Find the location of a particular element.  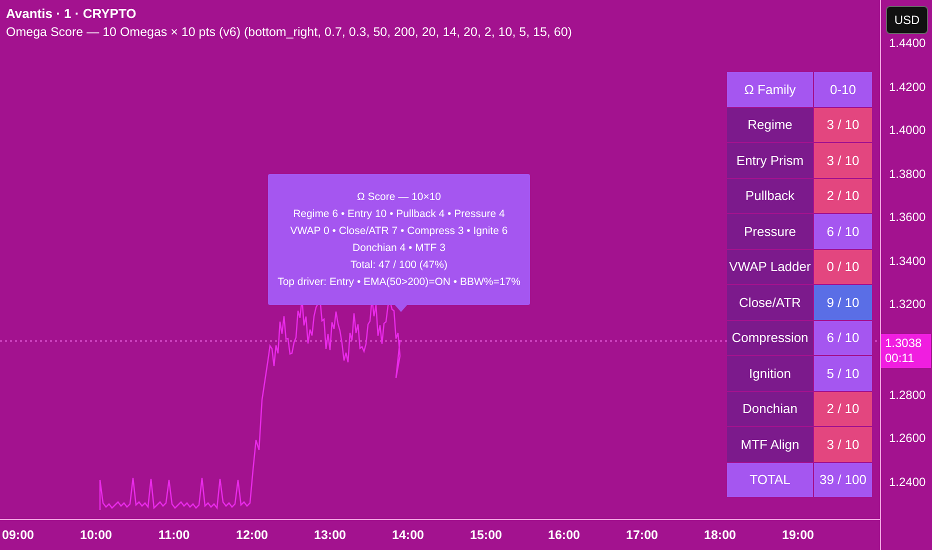

family-label-cell: VWAP Ladder is located at coordinates (770, 267).